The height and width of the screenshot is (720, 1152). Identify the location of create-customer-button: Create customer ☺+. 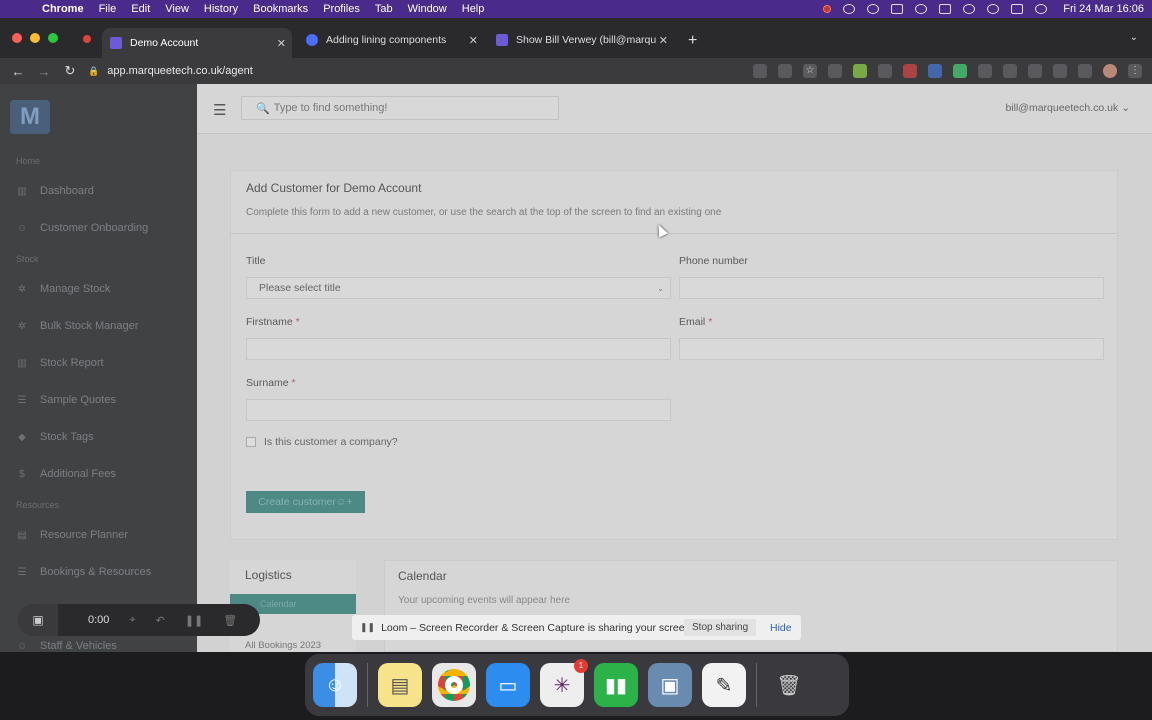
(305, 502).